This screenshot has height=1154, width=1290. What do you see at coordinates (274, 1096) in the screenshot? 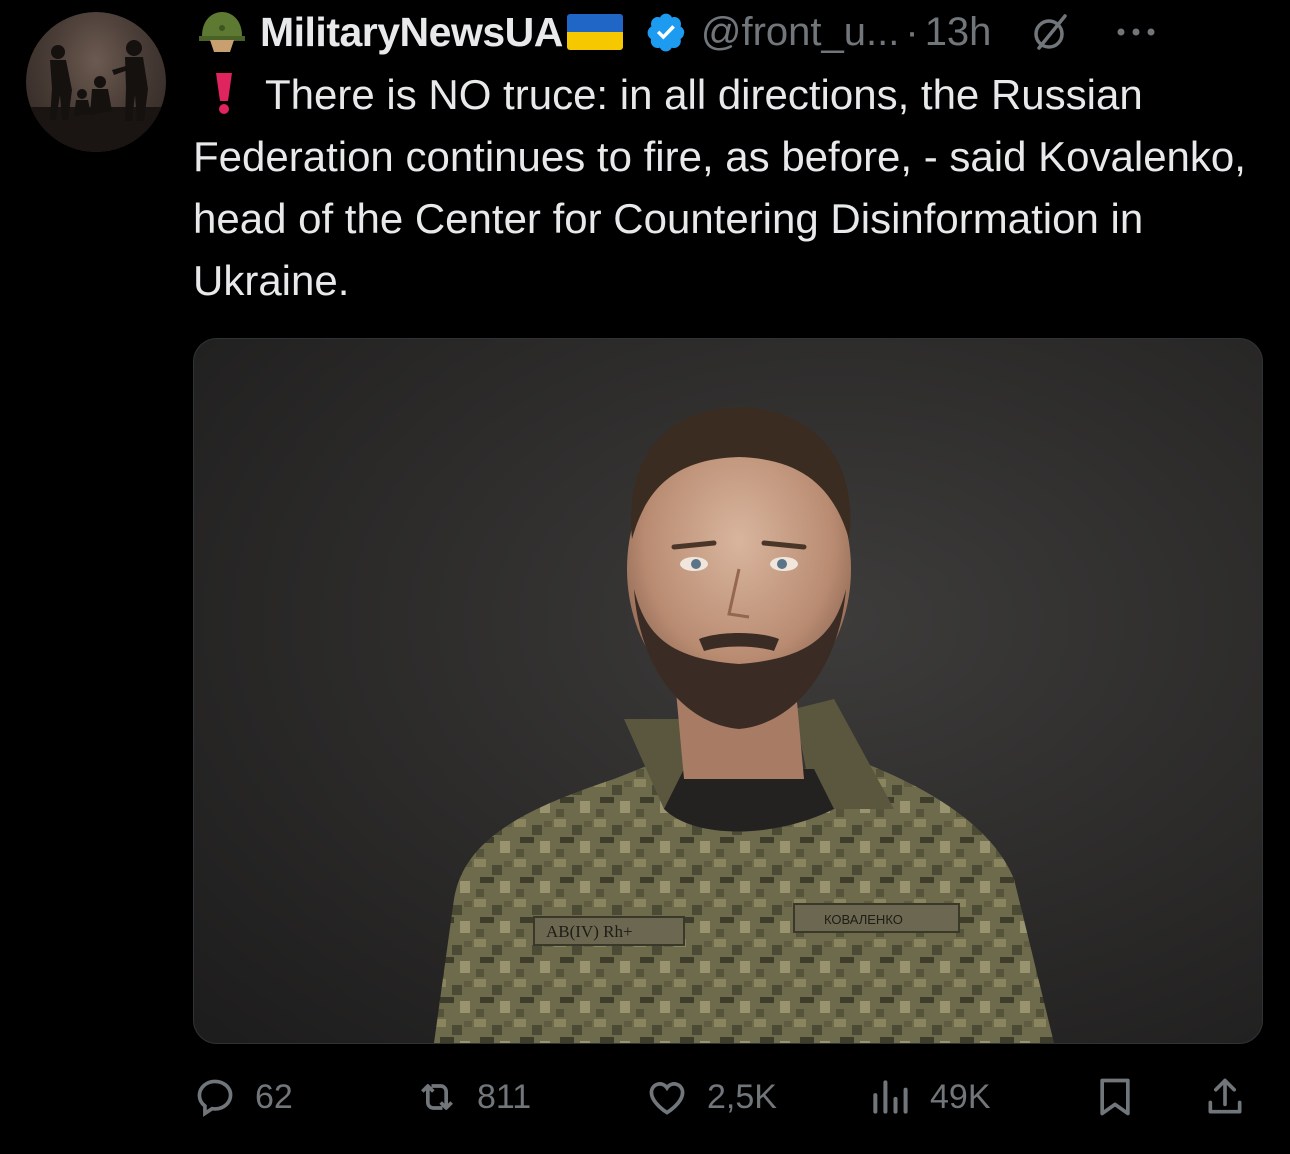
I see `reply-count: 62` at bounding box center [274, 1096].